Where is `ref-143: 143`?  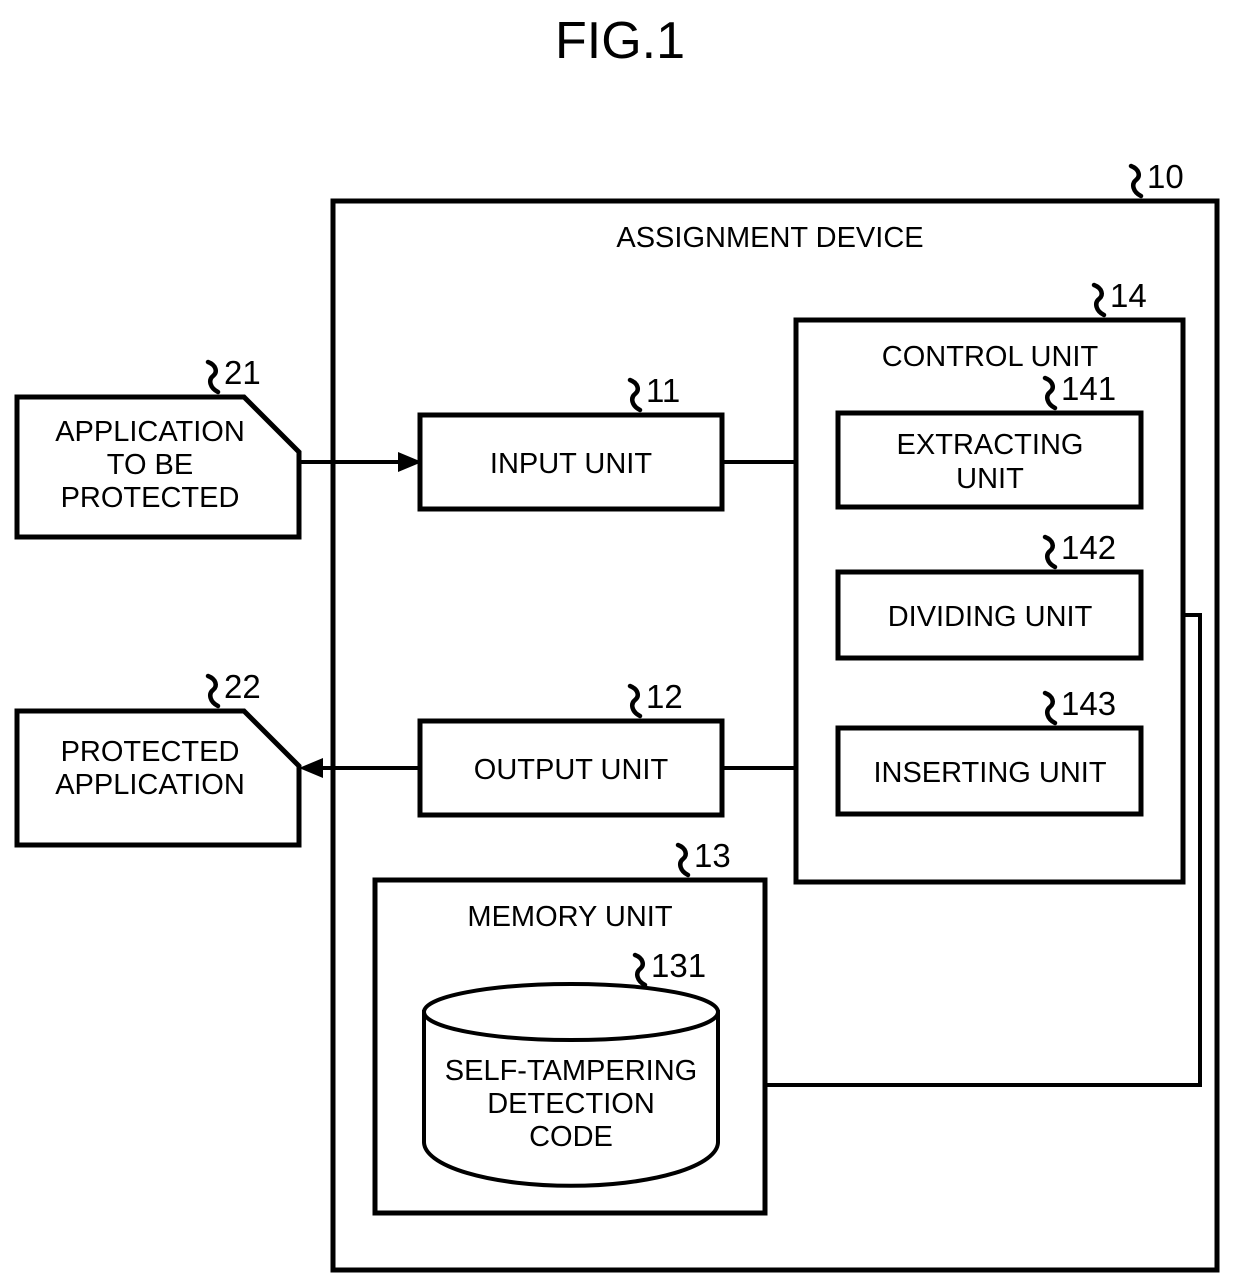
ref-143: 143 is located at coordinates (1088, 703).